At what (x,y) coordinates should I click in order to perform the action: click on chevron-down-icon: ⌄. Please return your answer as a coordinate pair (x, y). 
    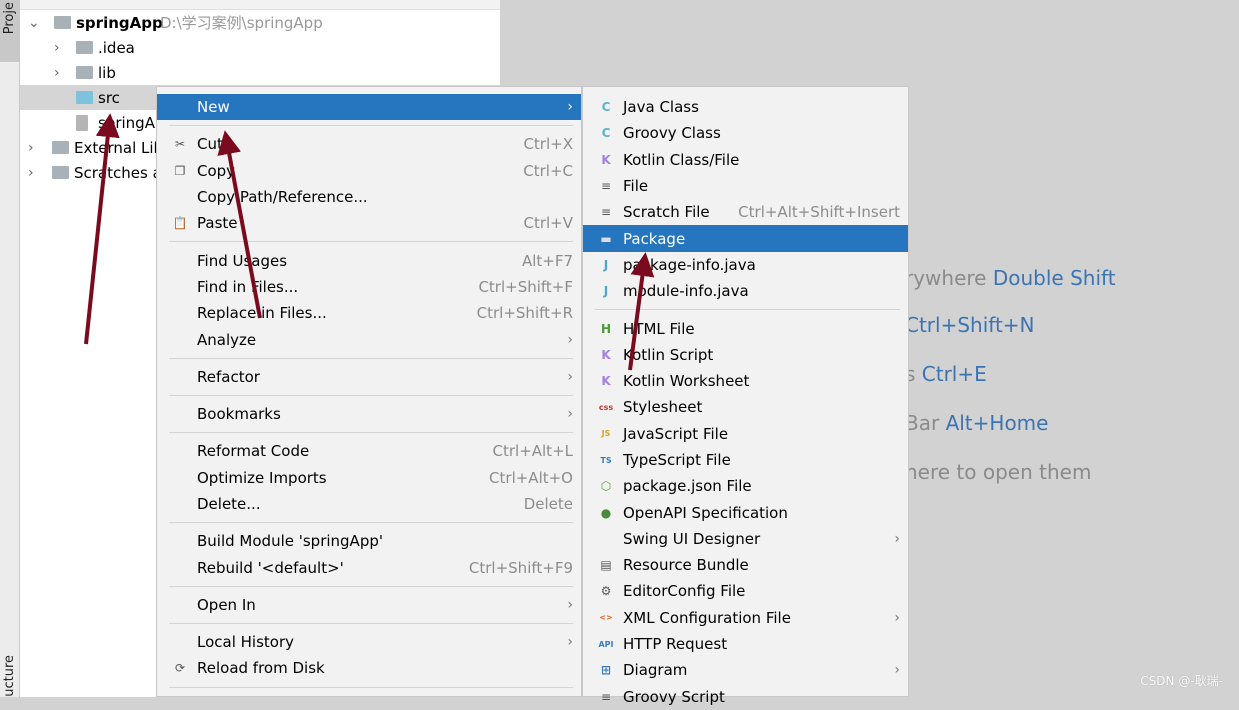
    Looking at the image, I should click on (34, 23).